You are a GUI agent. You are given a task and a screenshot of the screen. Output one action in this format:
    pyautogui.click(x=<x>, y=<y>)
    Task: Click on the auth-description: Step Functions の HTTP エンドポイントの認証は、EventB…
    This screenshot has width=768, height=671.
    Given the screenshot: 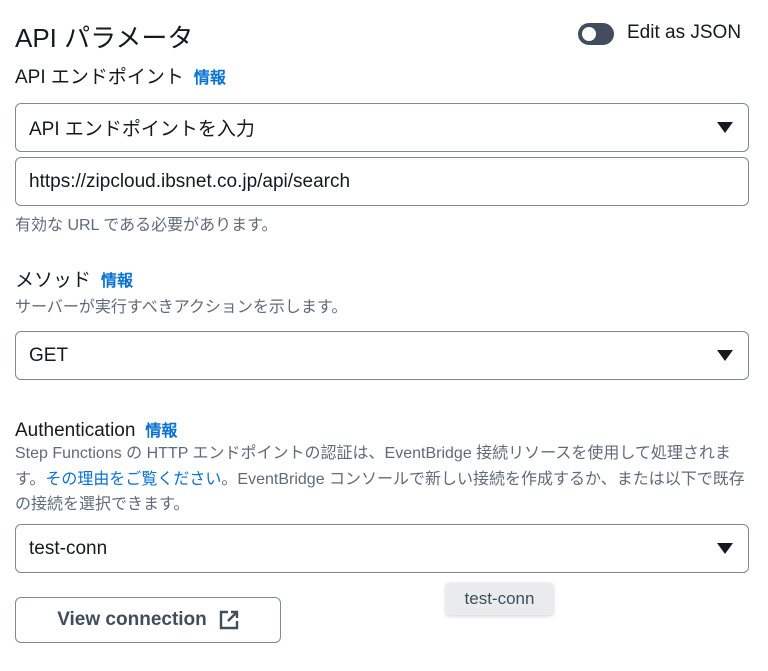 What is the action you would take?
    pyautogui.click(x=385, y=479)
    